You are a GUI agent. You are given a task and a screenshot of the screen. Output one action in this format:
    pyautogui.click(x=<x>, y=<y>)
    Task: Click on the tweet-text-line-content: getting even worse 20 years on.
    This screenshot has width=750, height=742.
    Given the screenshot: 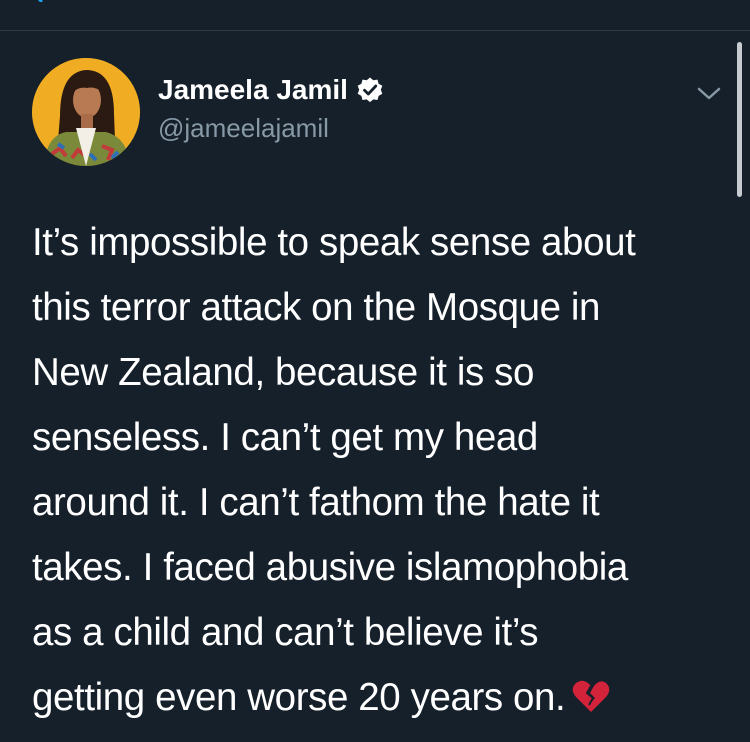 What is the action you would take?
    pyautogui.click(x=299, y=697)
    